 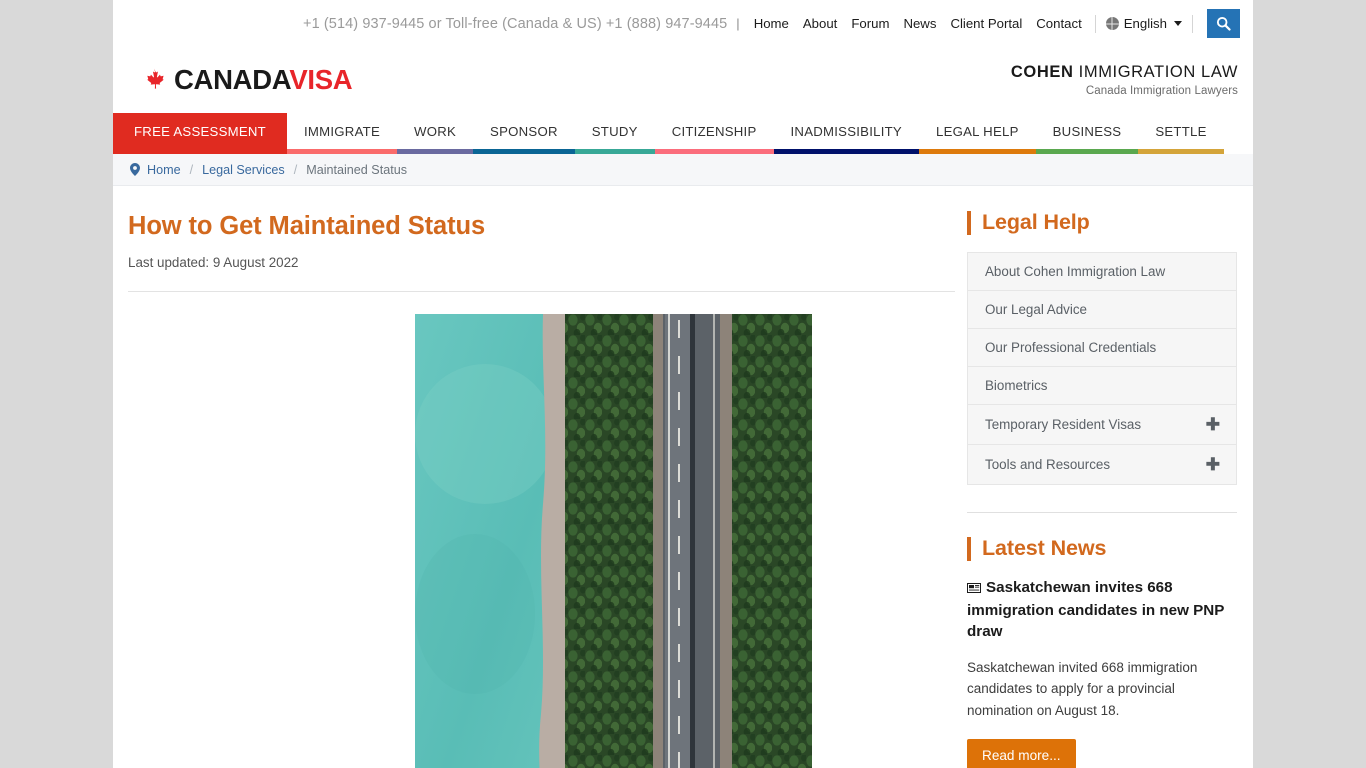 I want to click on utility-link-about: About, so click(x=820, y=23).